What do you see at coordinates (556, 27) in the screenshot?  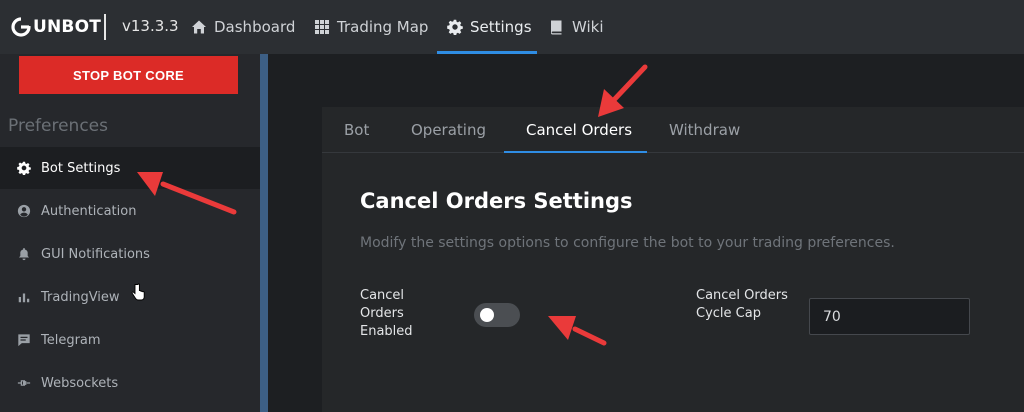 I see `book-icon` at bounding box center [556, 27].